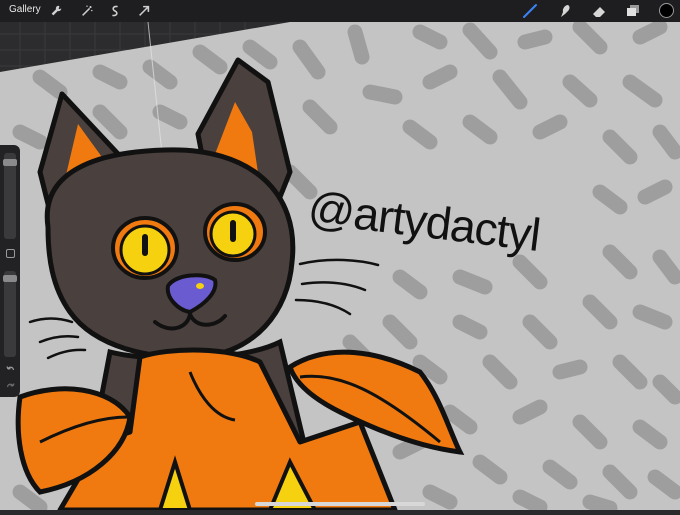  I want to click on opacity-thumb, so click(10, 278).